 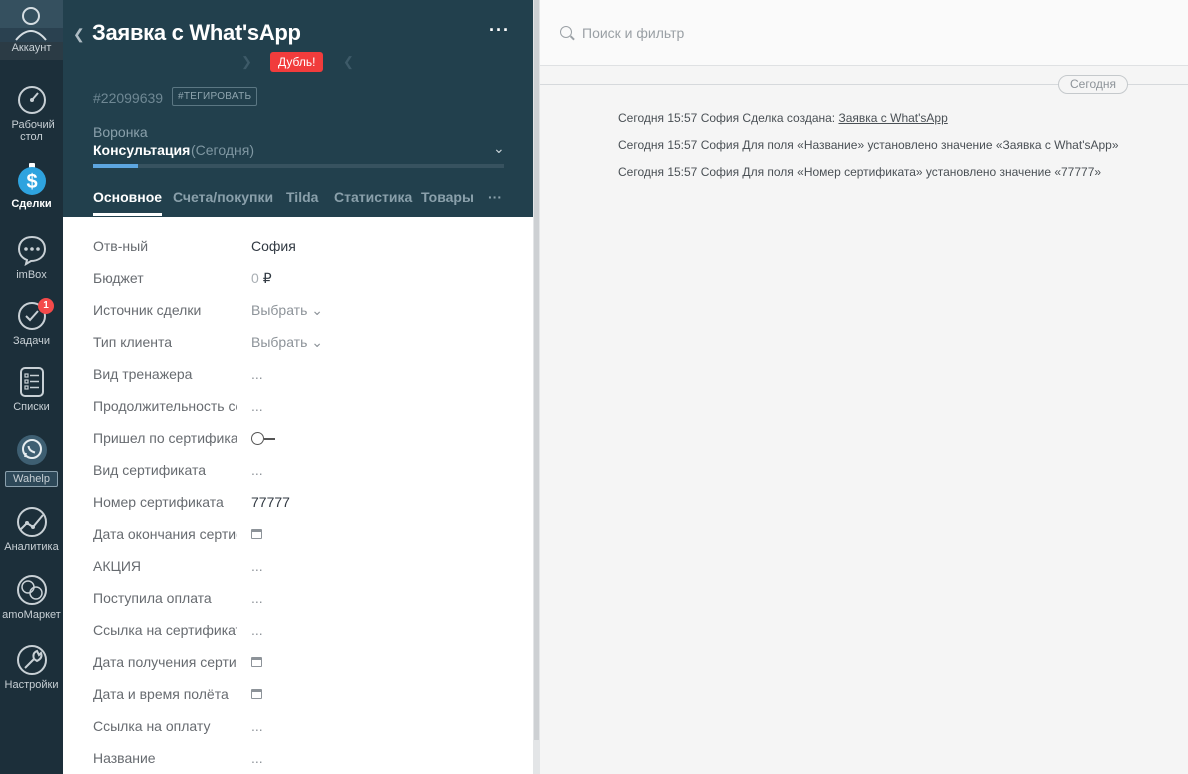 What do you see at coordinates (447, 197) in the screenshot?
I see `tab-products: Товары` at bounding box center [447, 197].